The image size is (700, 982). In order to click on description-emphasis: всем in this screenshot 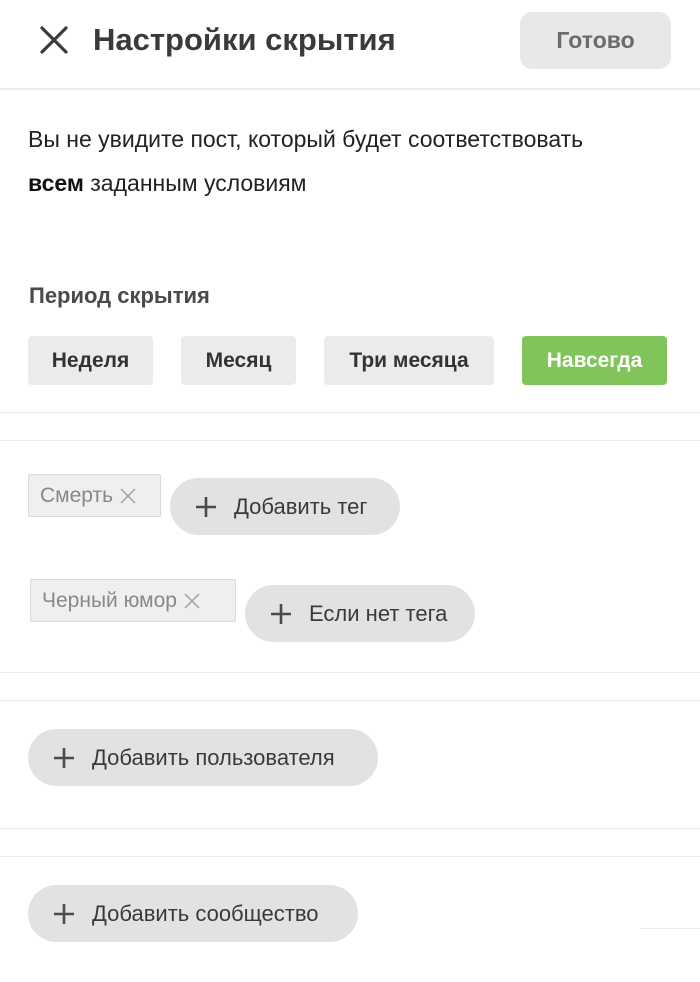, I will do `click(56, 183)`.